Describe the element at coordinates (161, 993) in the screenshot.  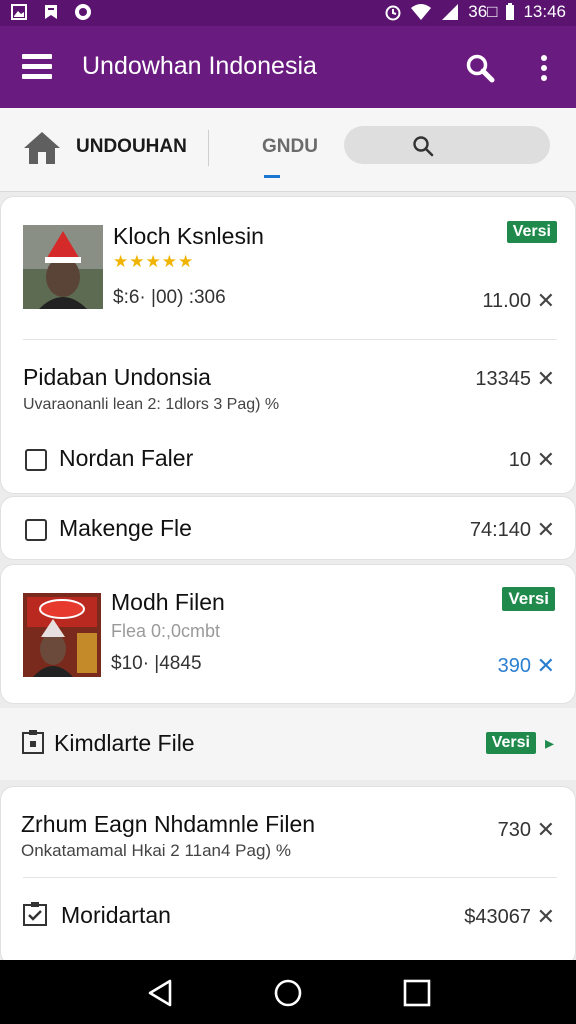
I see `back-icon` at that location.